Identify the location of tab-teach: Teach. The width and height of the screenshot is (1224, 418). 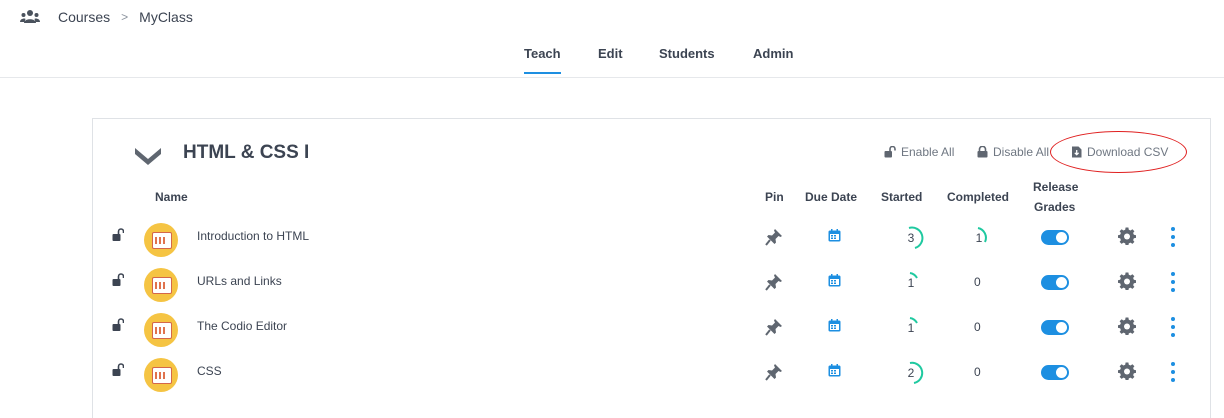
(542, 60).